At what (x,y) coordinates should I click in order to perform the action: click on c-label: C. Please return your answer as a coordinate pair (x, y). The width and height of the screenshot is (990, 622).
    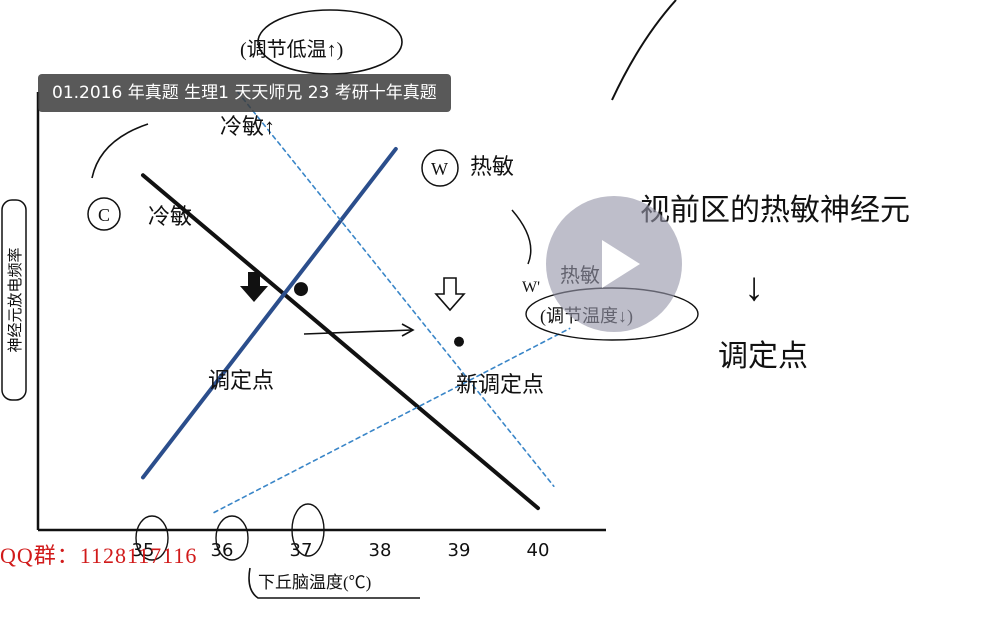
    Looking at the image, I should click on (104, 215).